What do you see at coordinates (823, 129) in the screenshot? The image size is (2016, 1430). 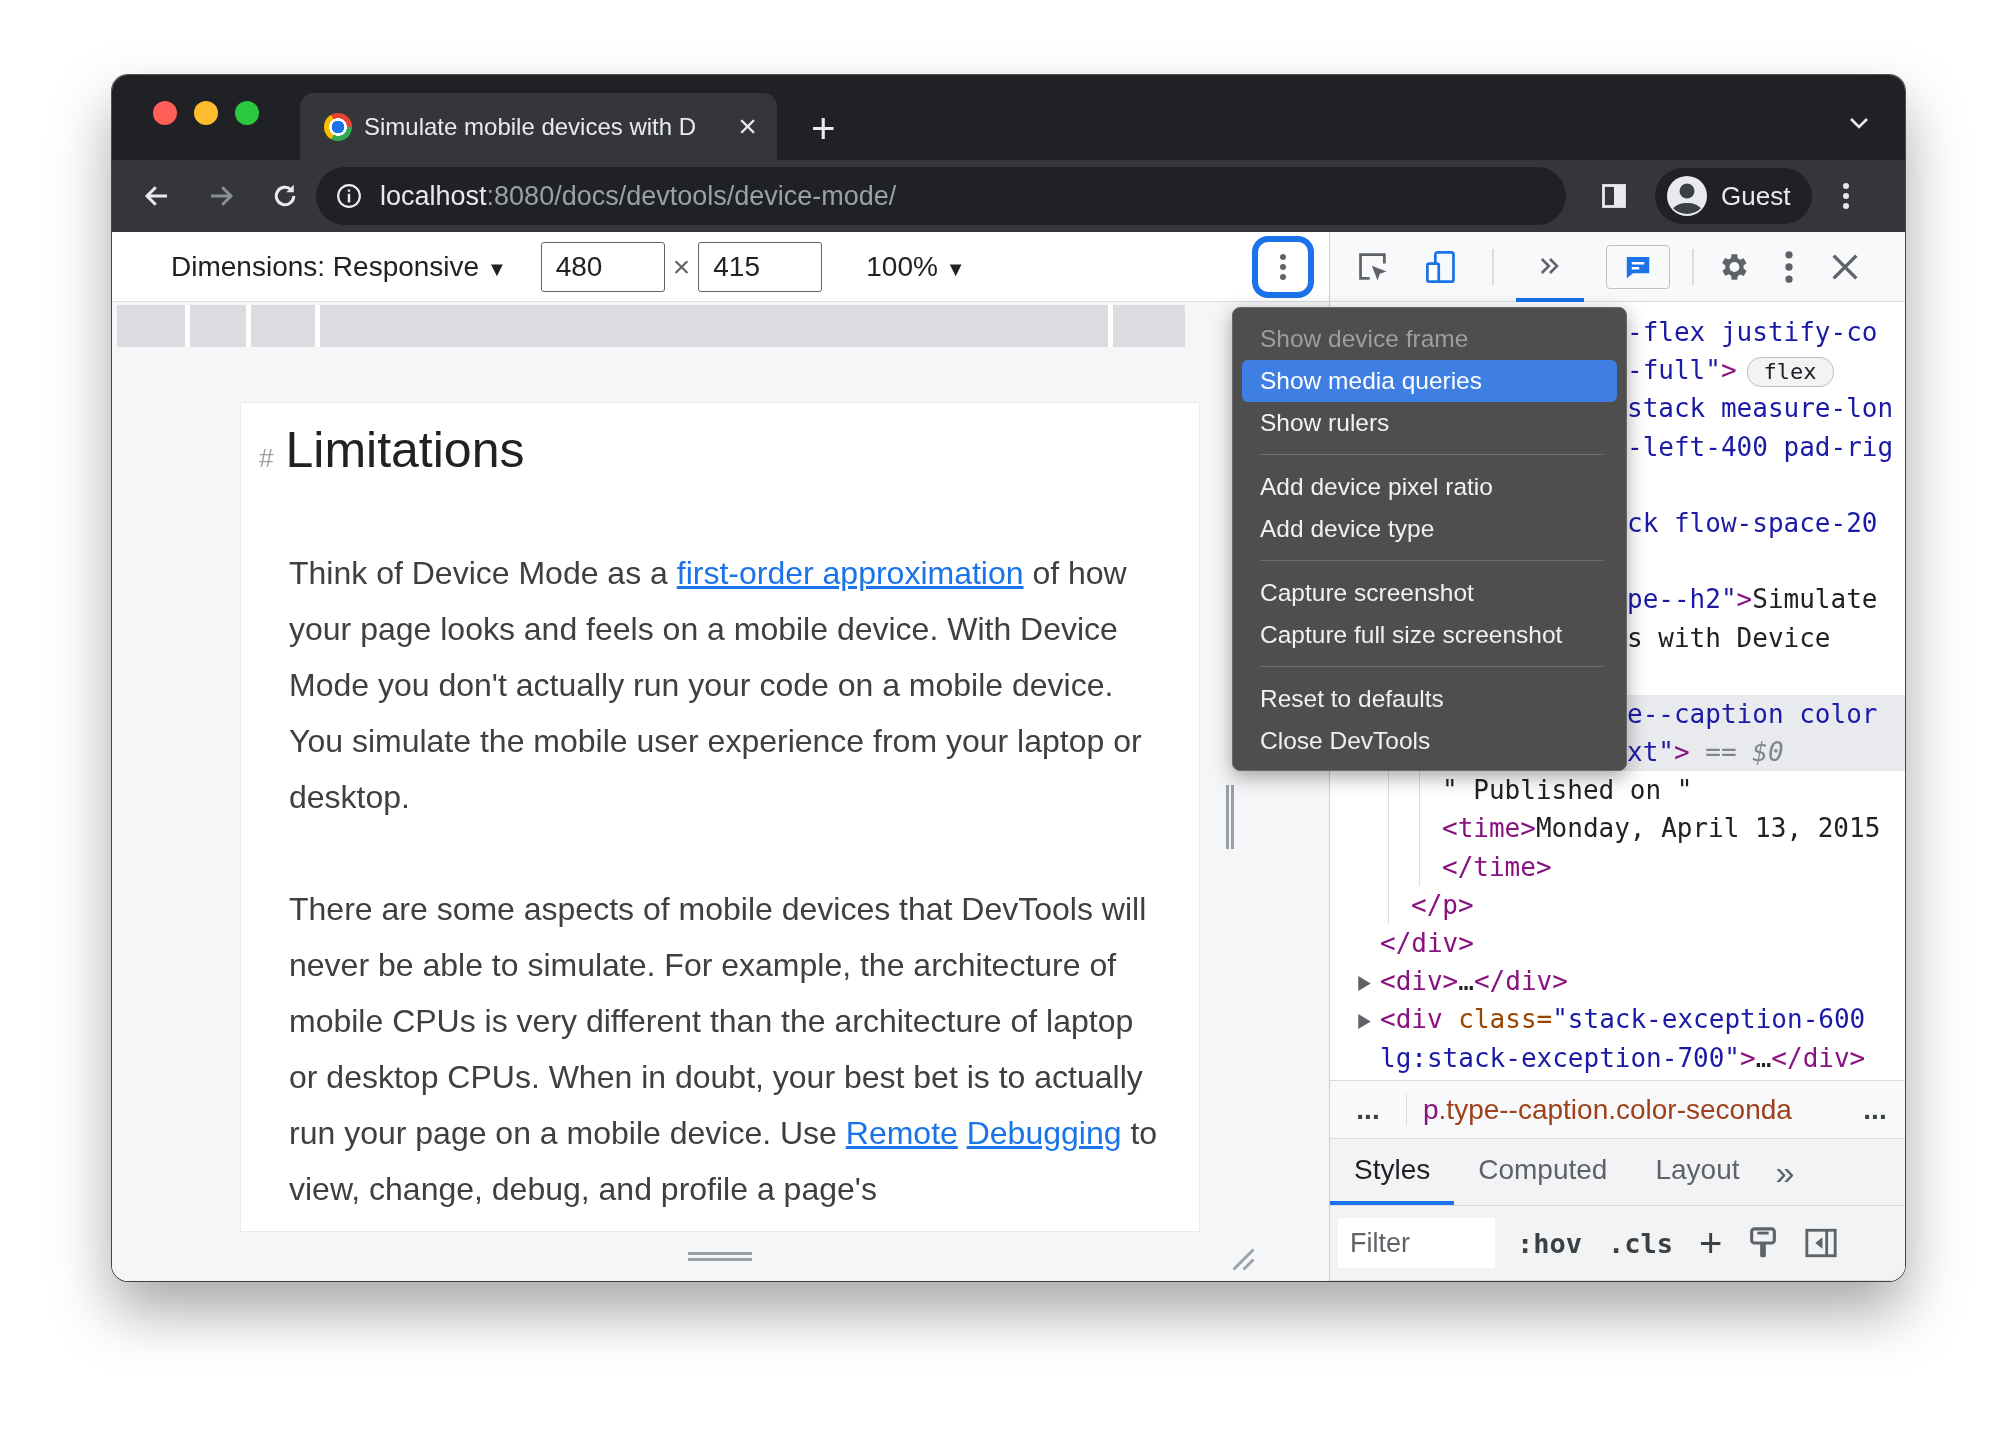 I see `new-tab-button: +` at bounding box center [823, 129].